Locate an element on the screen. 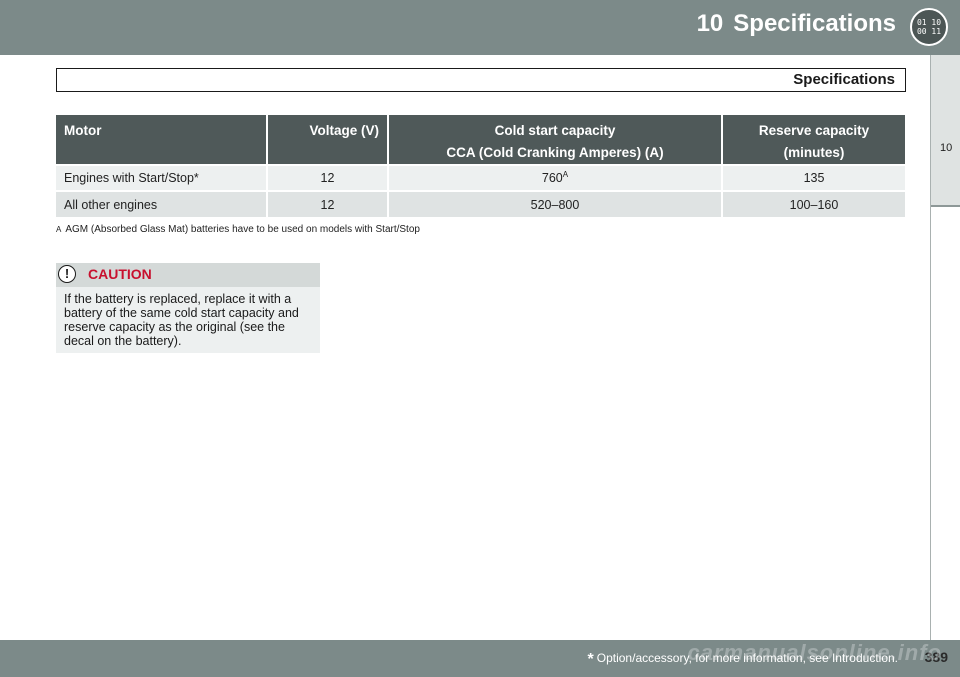 This screenshot has width=960, height=677. cell-cca: 520–800 is located at coordinates (555, 203).